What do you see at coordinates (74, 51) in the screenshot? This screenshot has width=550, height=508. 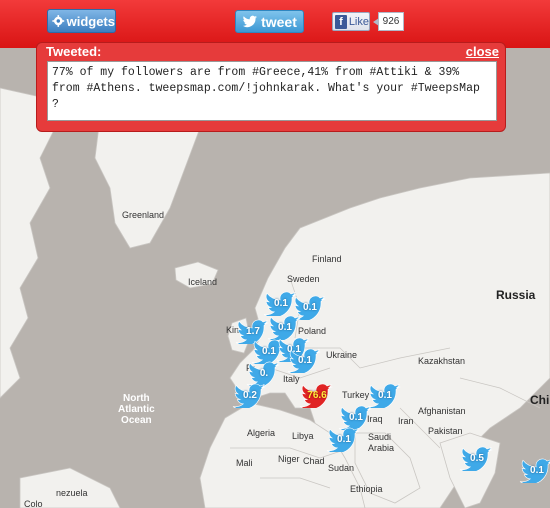 I see `dialog-title: Tweeted:` at bounding box center [74, 51].